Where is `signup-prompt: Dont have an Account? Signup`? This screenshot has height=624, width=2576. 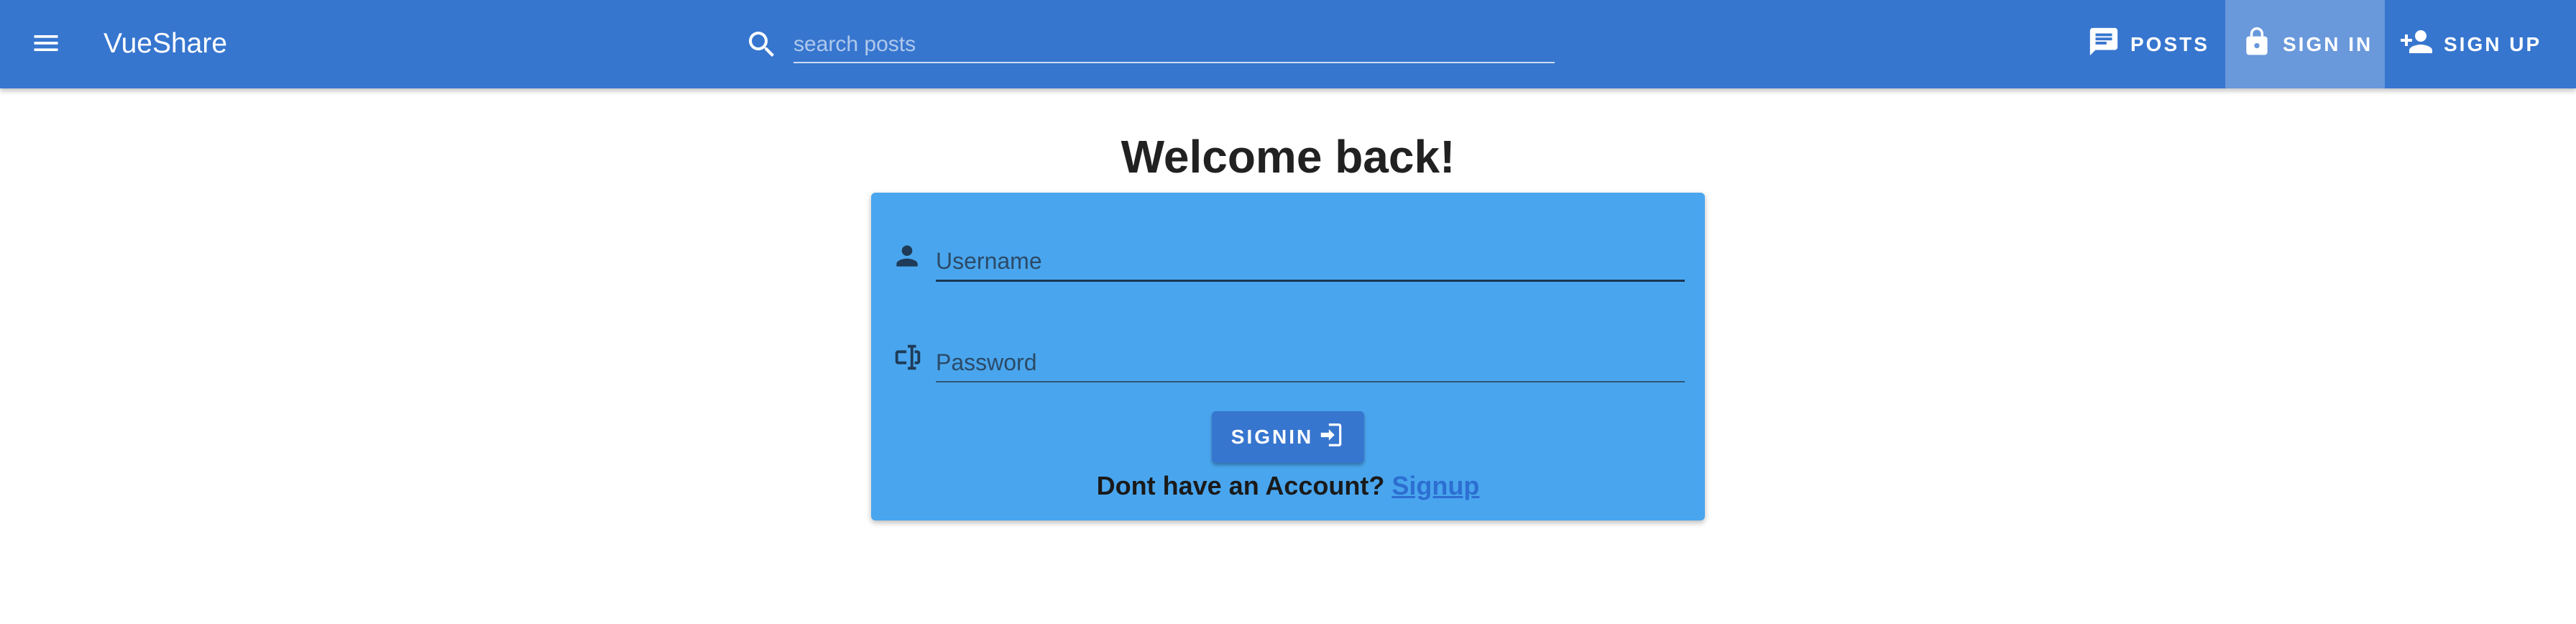
signup-prompt: Dont have an Account? Signup is located at coordinates (1288, 486).